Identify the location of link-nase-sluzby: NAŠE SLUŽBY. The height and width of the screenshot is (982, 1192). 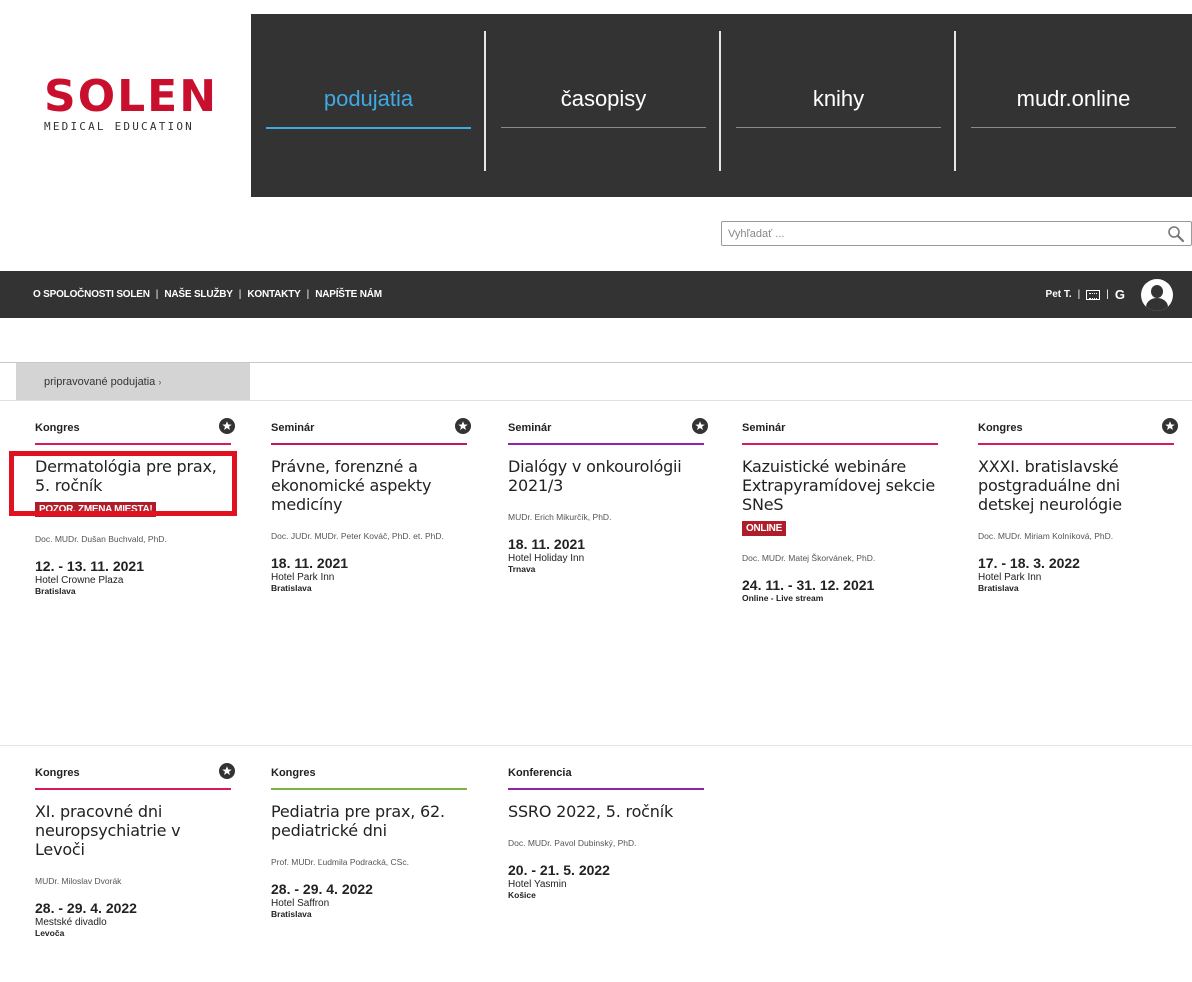
(198, 294).